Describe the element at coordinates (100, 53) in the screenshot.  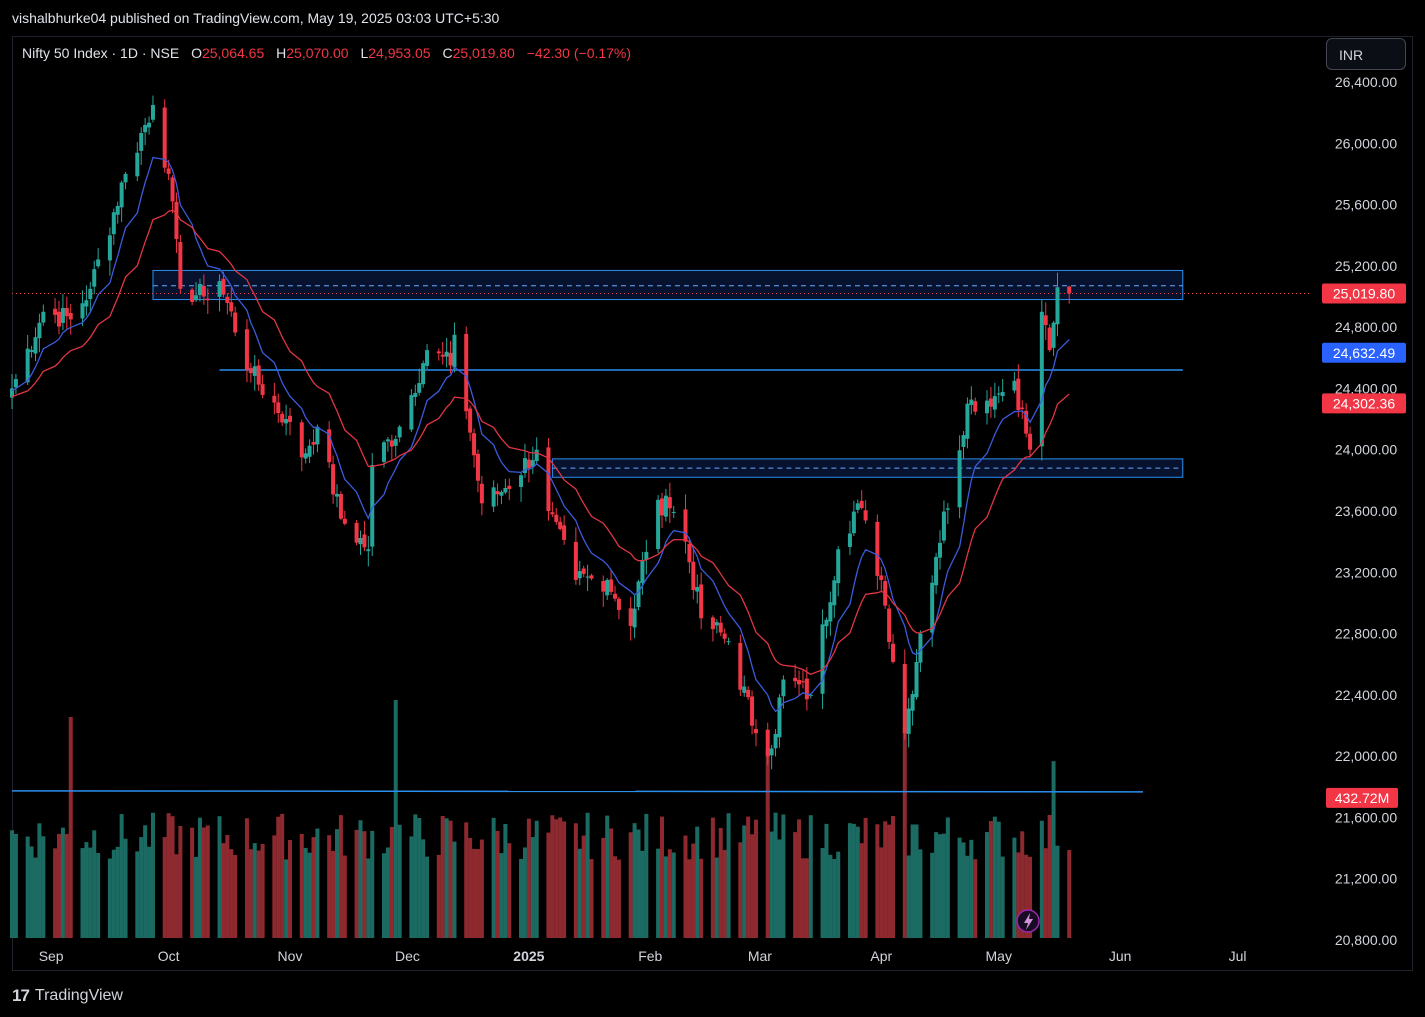
I see `symbol-label: Nifty 50 Index · 1D · NSE` at that location.